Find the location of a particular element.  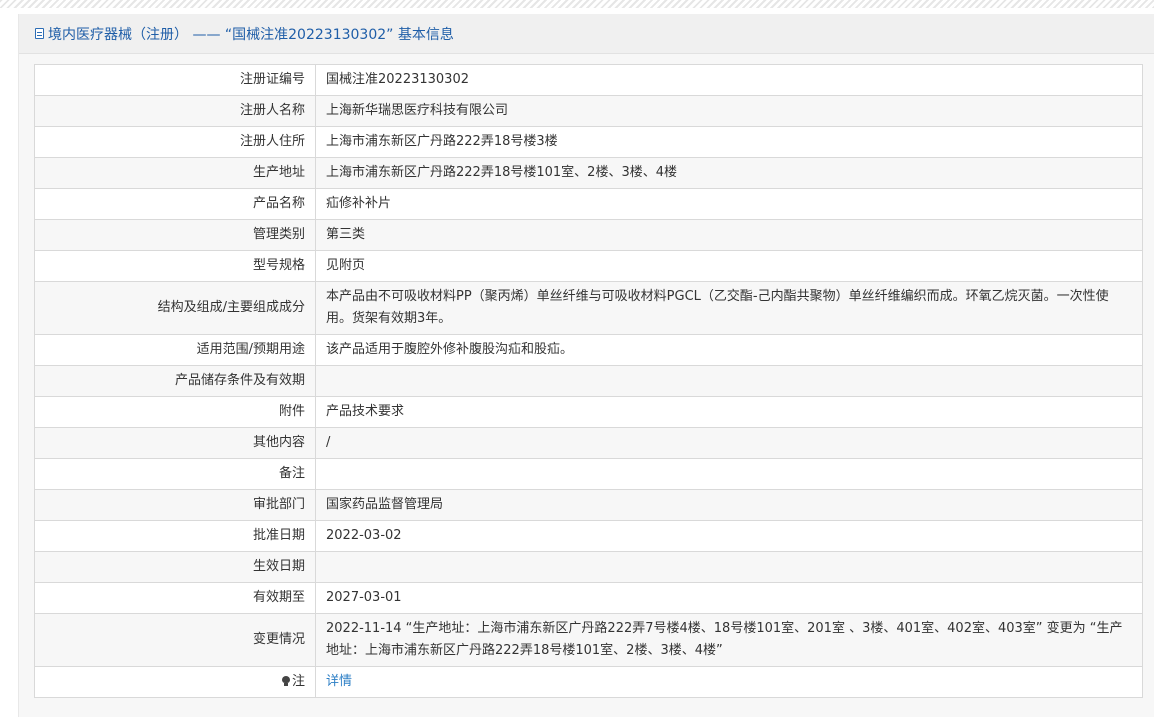

table-row: 适用范围/预期用途 该产品适用于腹腔外修补腹股沟疝和股疝。 is located at coordinates (588, 350).